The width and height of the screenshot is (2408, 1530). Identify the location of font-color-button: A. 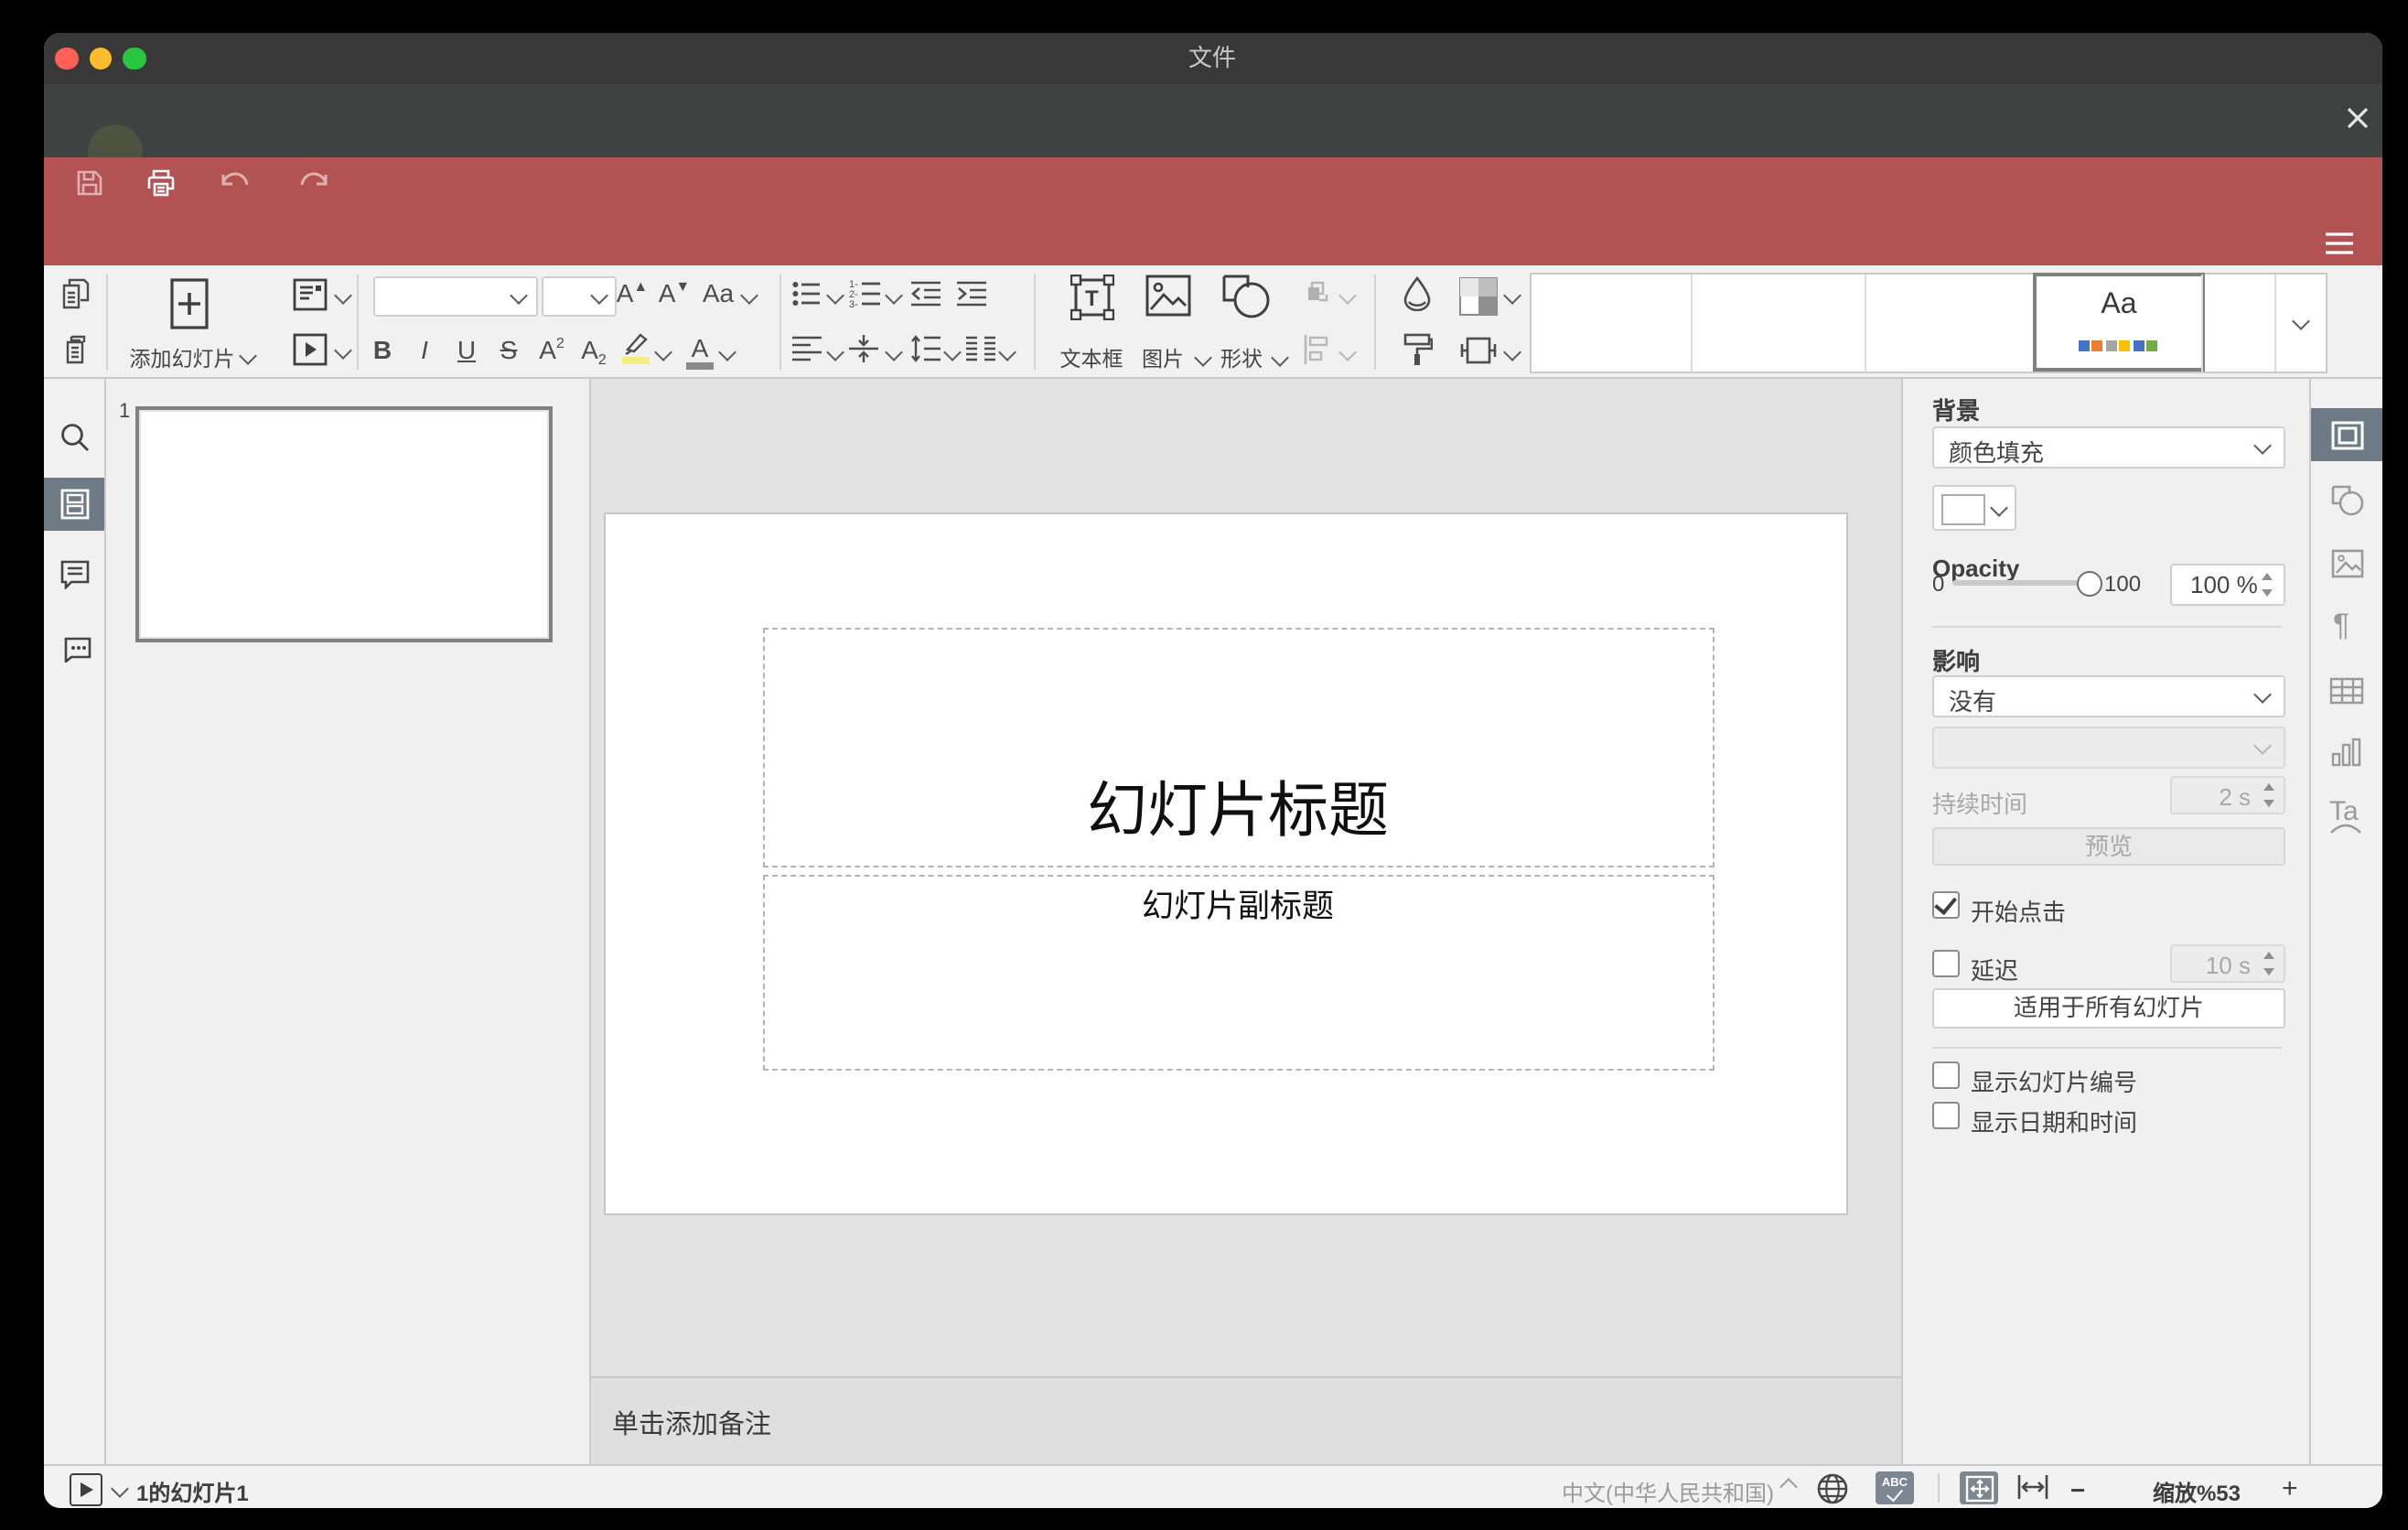
(700, 351).